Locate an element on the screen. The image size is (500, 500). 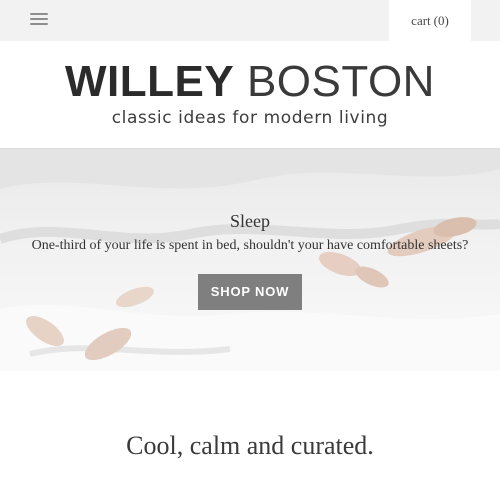
logo-title-light: BOSTON is located at coordinates (340, 81).